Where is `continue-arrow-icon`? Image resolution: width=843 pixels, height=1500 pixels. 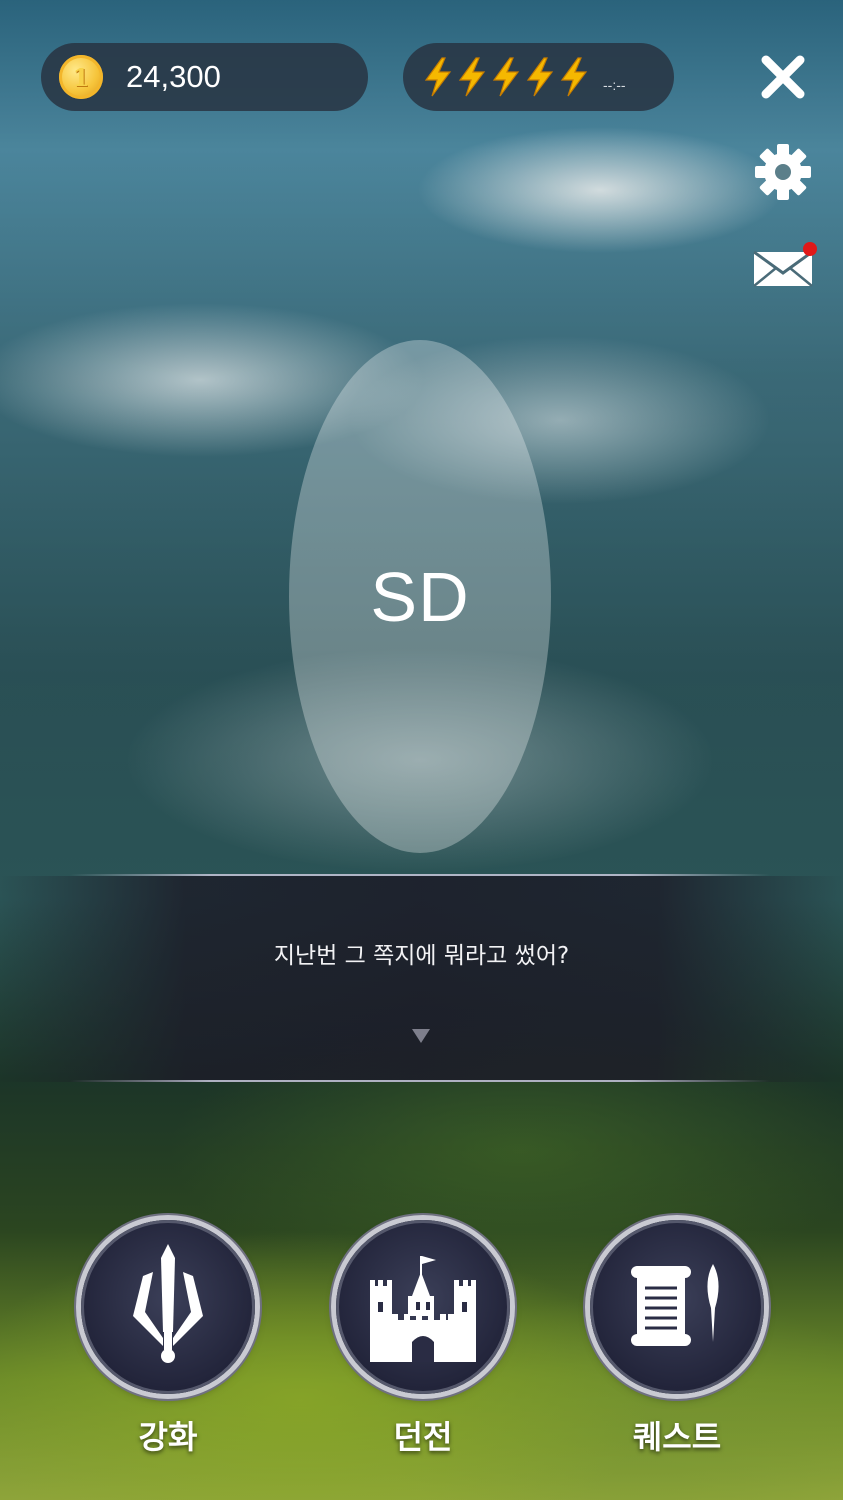
continue-arrow-icon is located at coordinates (421, 1036).